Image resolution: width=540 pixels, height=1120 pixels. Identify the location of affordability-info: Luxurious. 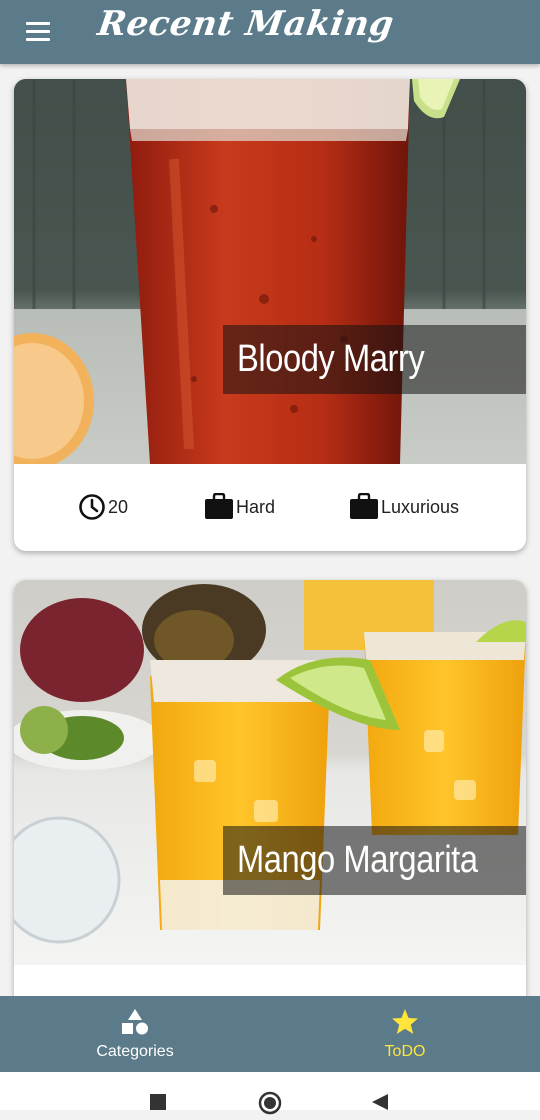
(404, 507).